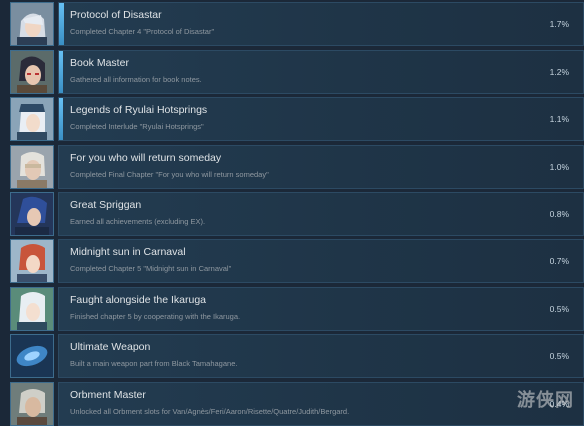 The image size is (584, 426). I want to click on achievement-percent: 0.7%, so click(559, 261).